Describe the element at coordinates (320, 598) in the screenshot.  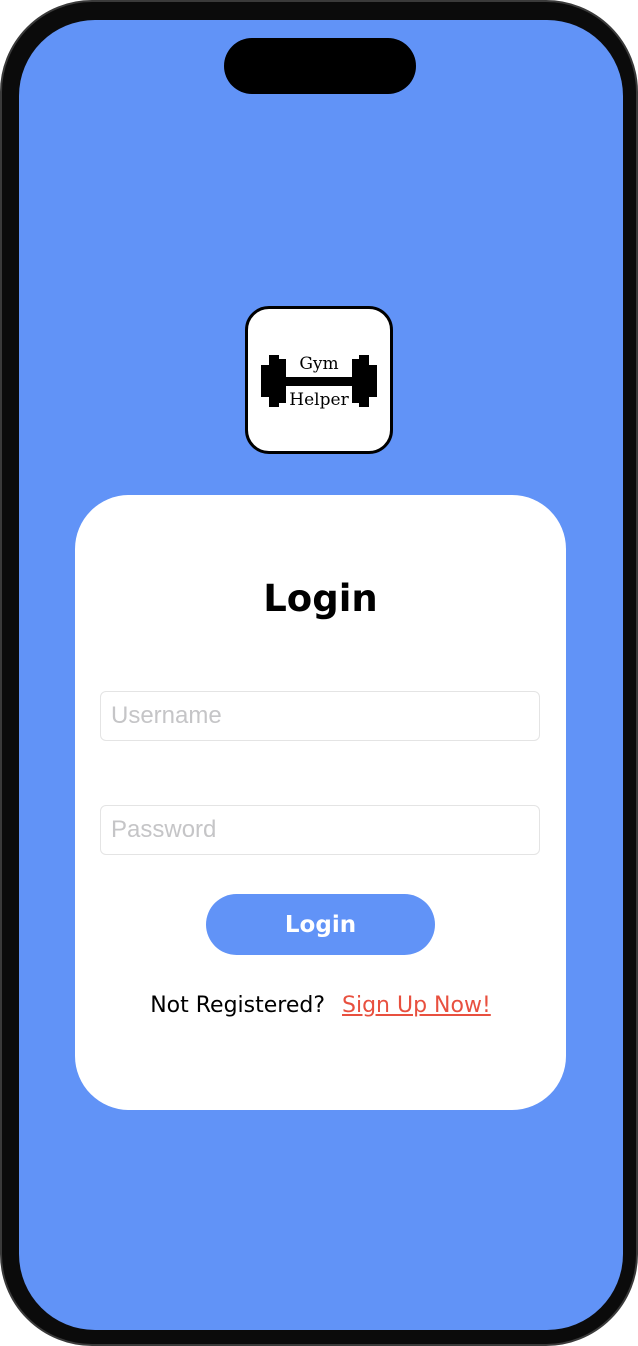
I see `login-title: Login` at that location.